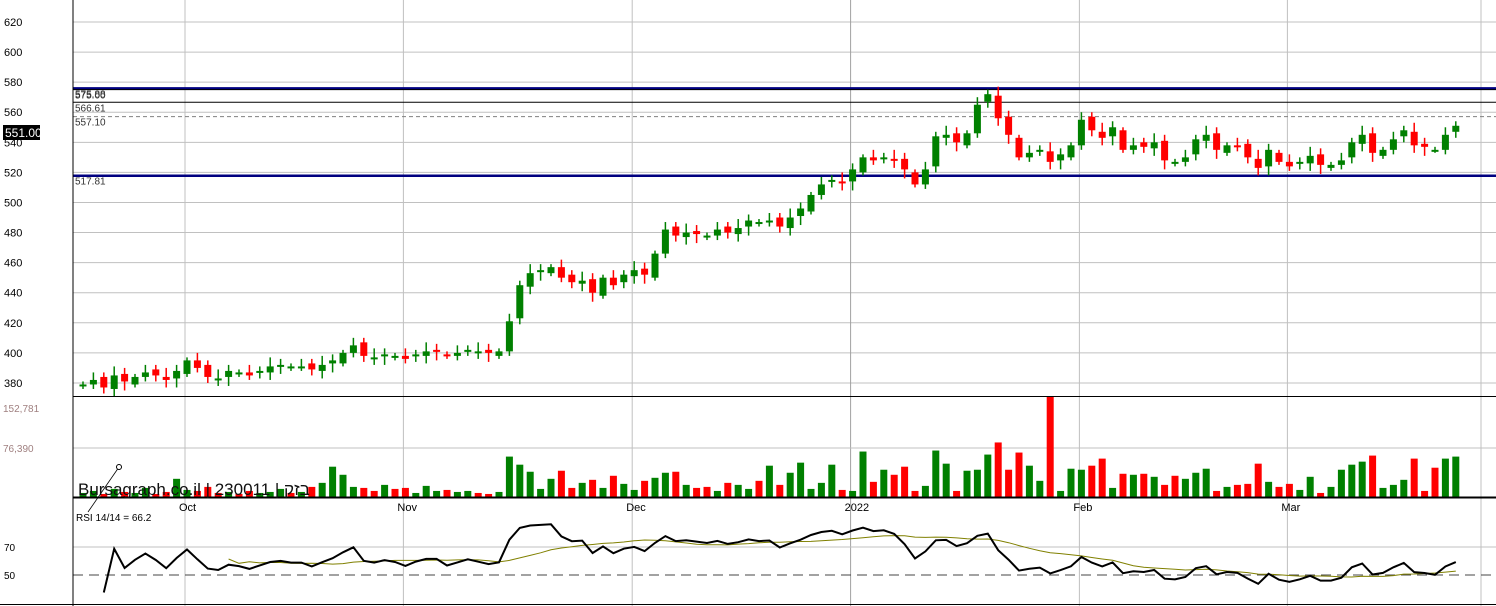 The height and width of the screenshot is (606, 1496). What do you see at coordinates (10, 548) in the screenshot?
I see `rsi-tick-label: 70` at bounding box center [10, 548].